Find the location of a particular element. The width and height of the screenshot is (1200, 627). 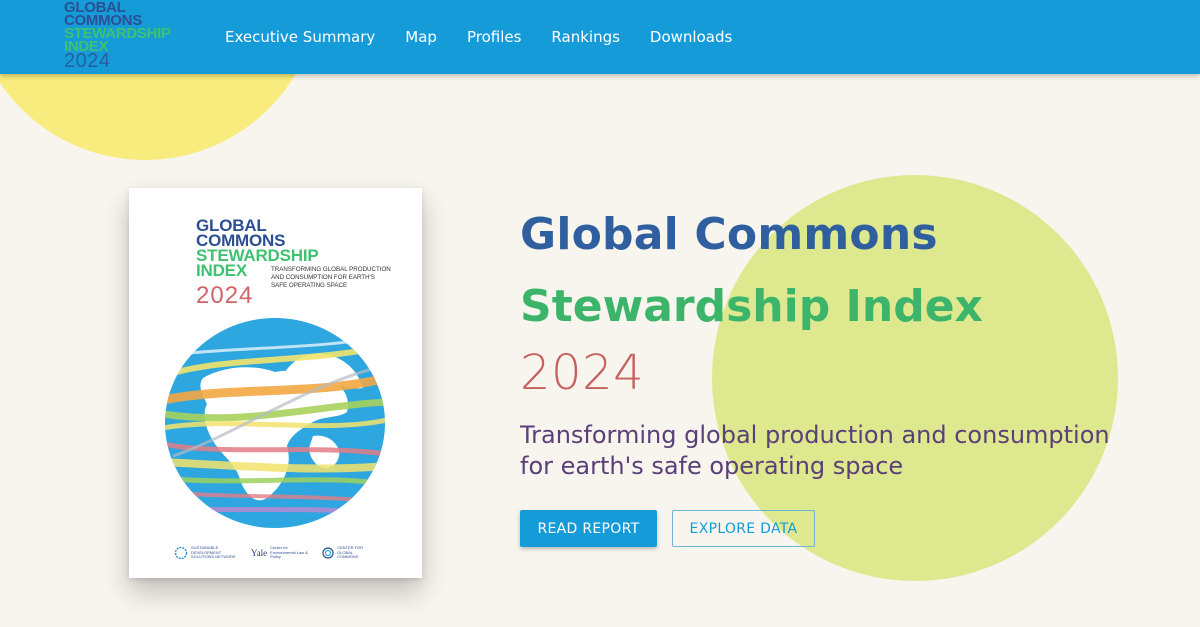

cover-year: 2024 is located at coordinates (225, 295).